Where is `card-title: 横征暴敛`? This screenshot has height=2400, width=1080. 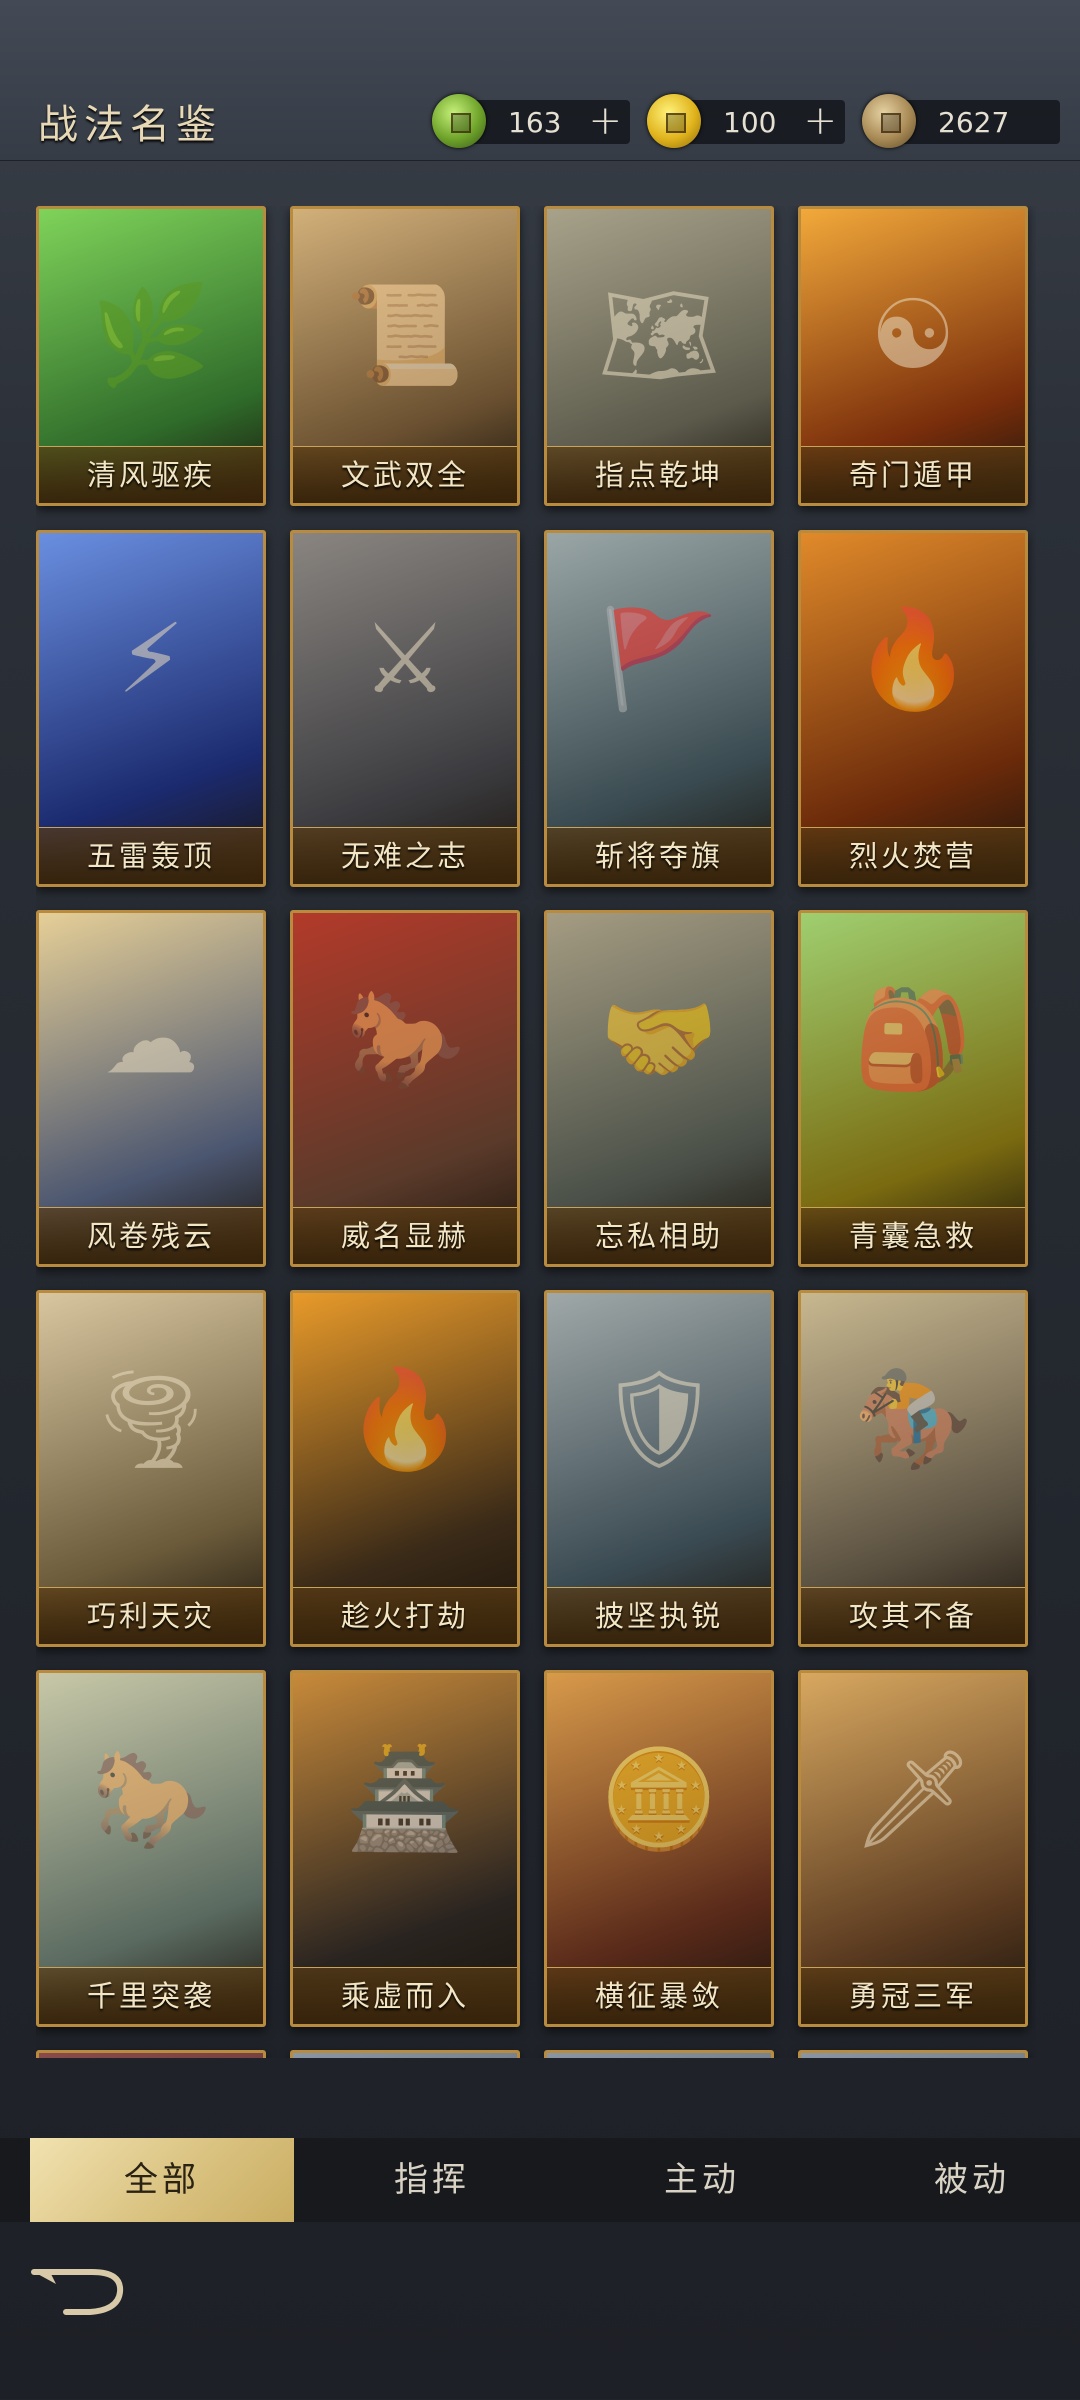
card-title: 横征暴敛 is located at coordinates (659, 1995).